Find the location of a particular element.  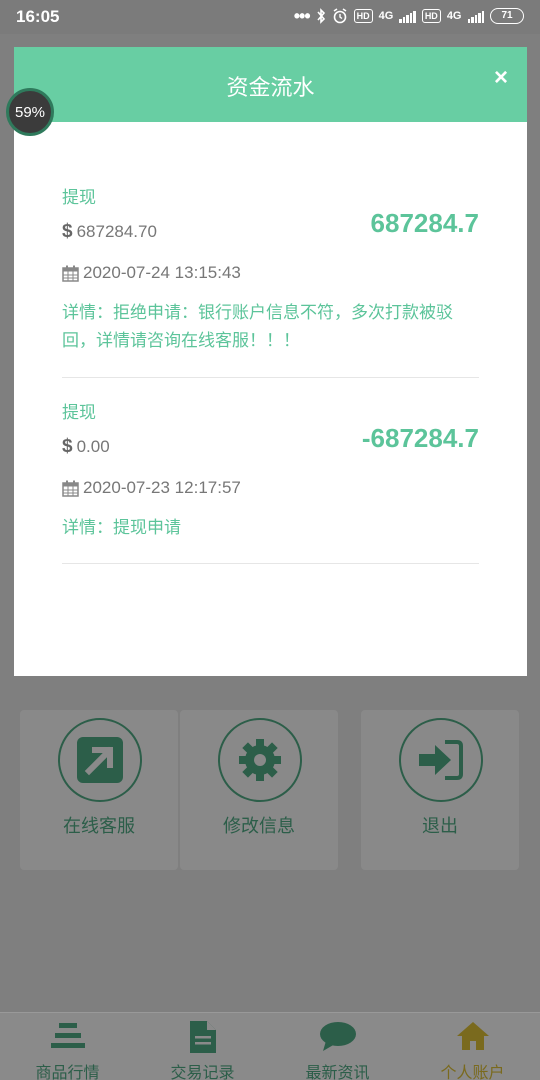

customer-service-card: 在线客服 is located at coordinates (99, 790).